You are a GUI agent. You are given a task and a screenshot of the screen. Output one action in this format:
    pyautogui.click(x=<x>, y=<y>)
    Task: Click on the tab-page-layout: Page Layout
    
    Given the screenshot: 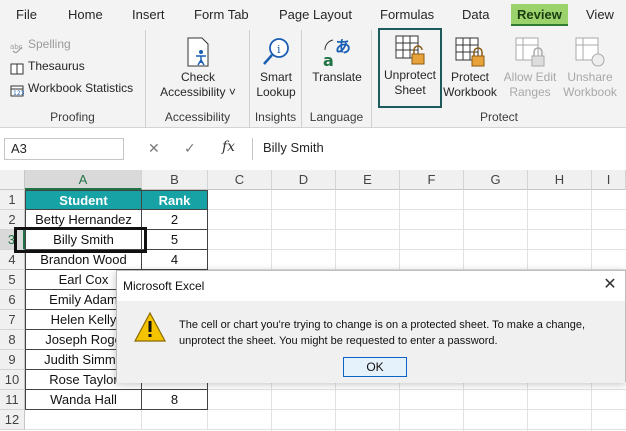 What is the action you would take?
    pyautogui.click(x=315, y=15)
    